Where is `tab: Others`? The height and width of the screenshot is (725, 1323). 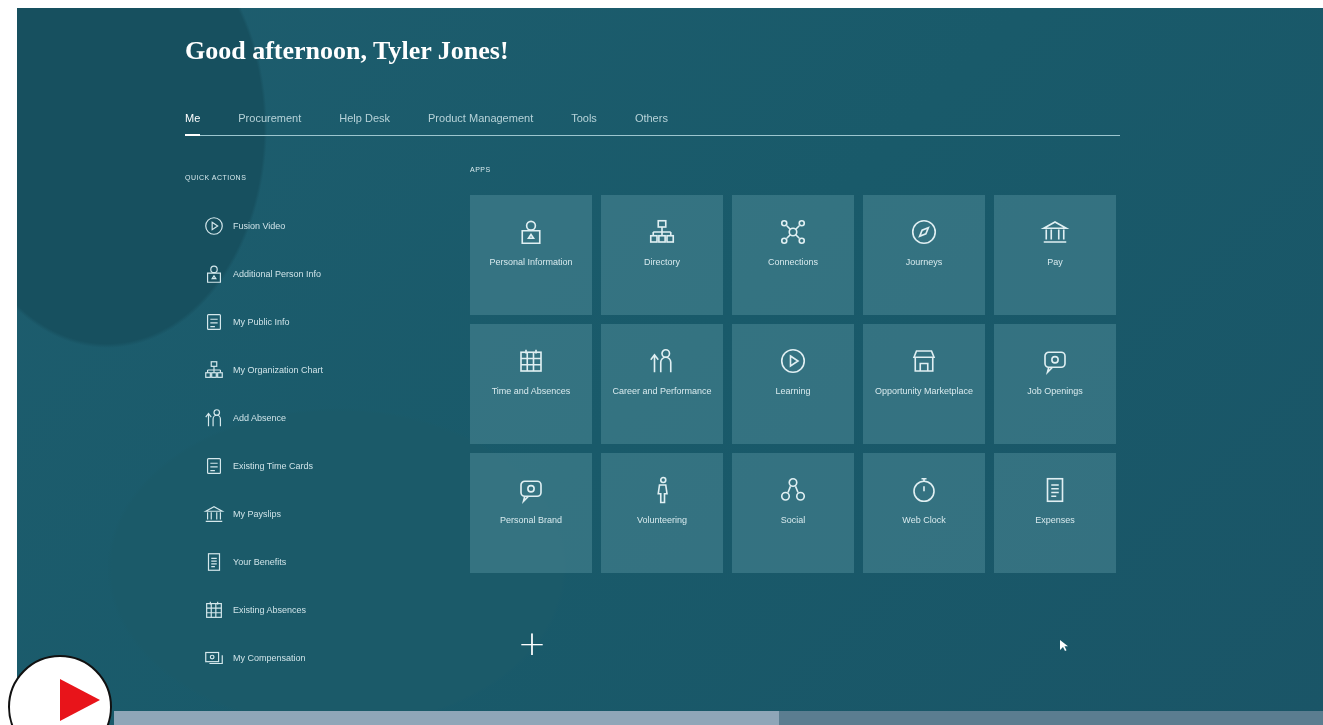 tab: Others is located at coordinates (651, 121).